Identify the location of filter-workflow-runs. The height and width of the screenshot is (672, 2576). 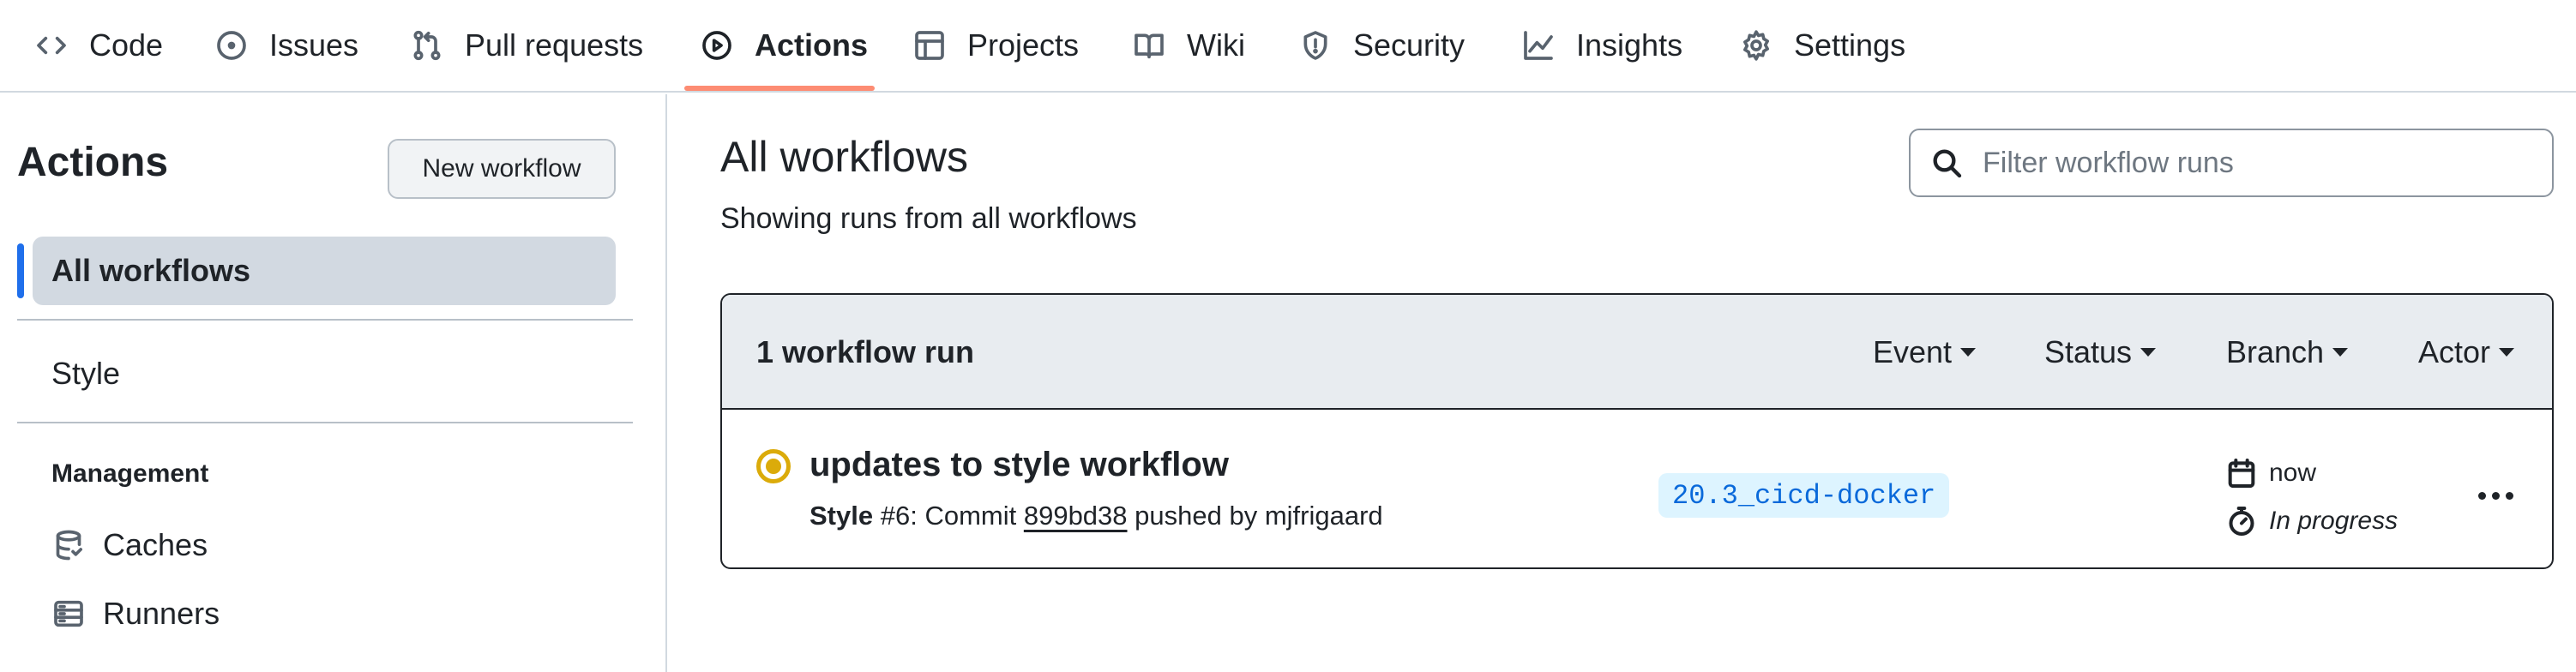
(2231, 163).